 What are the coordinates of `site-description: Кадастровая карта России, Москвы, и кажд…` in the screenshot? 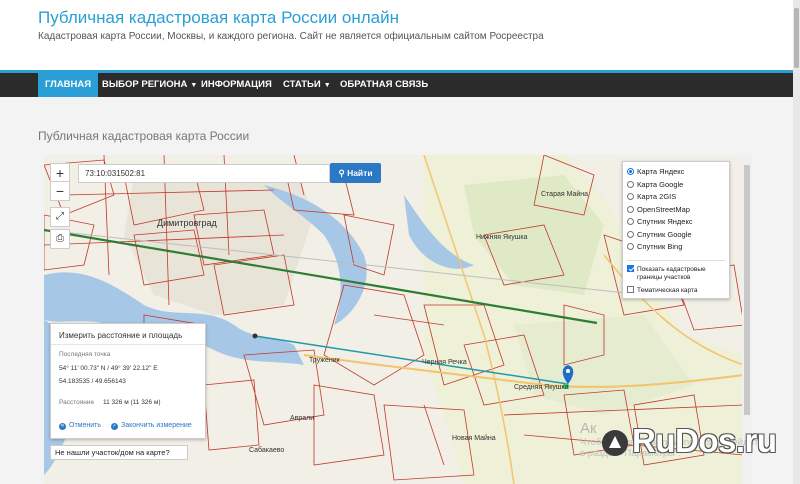 It's located at (291, 36).